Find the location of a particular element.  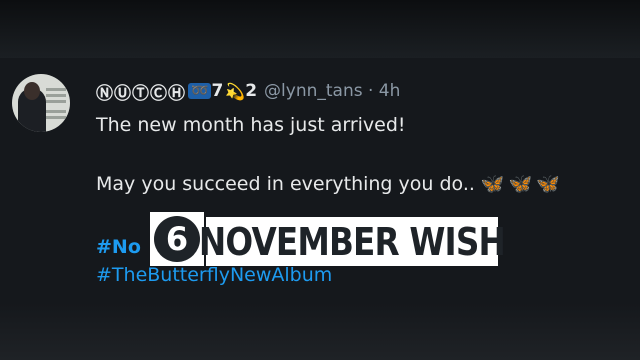

tweet-line-1: The new month has just arrived! is located at coordinates (251, 125).